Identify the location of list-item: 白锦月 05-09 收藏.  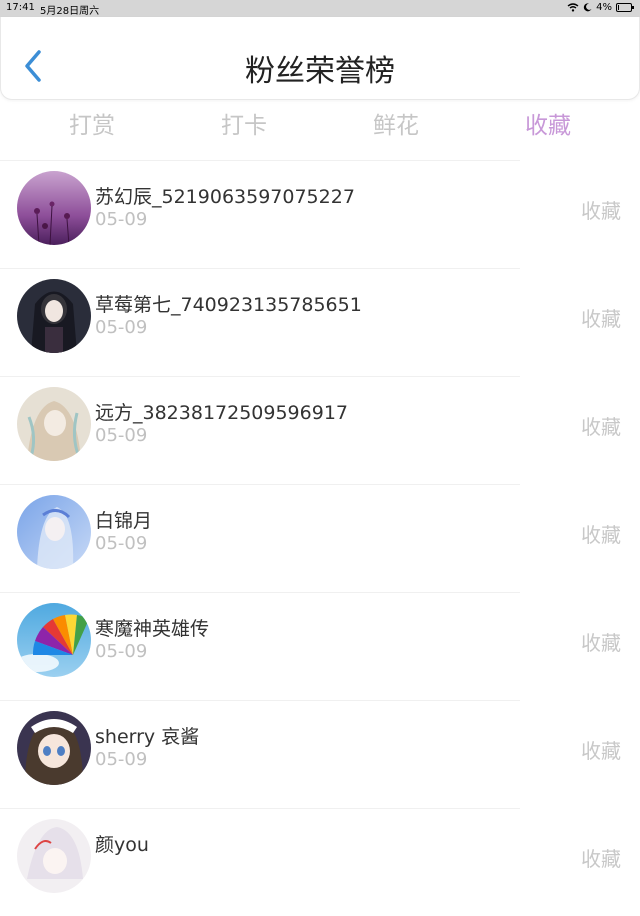
(320, 538).